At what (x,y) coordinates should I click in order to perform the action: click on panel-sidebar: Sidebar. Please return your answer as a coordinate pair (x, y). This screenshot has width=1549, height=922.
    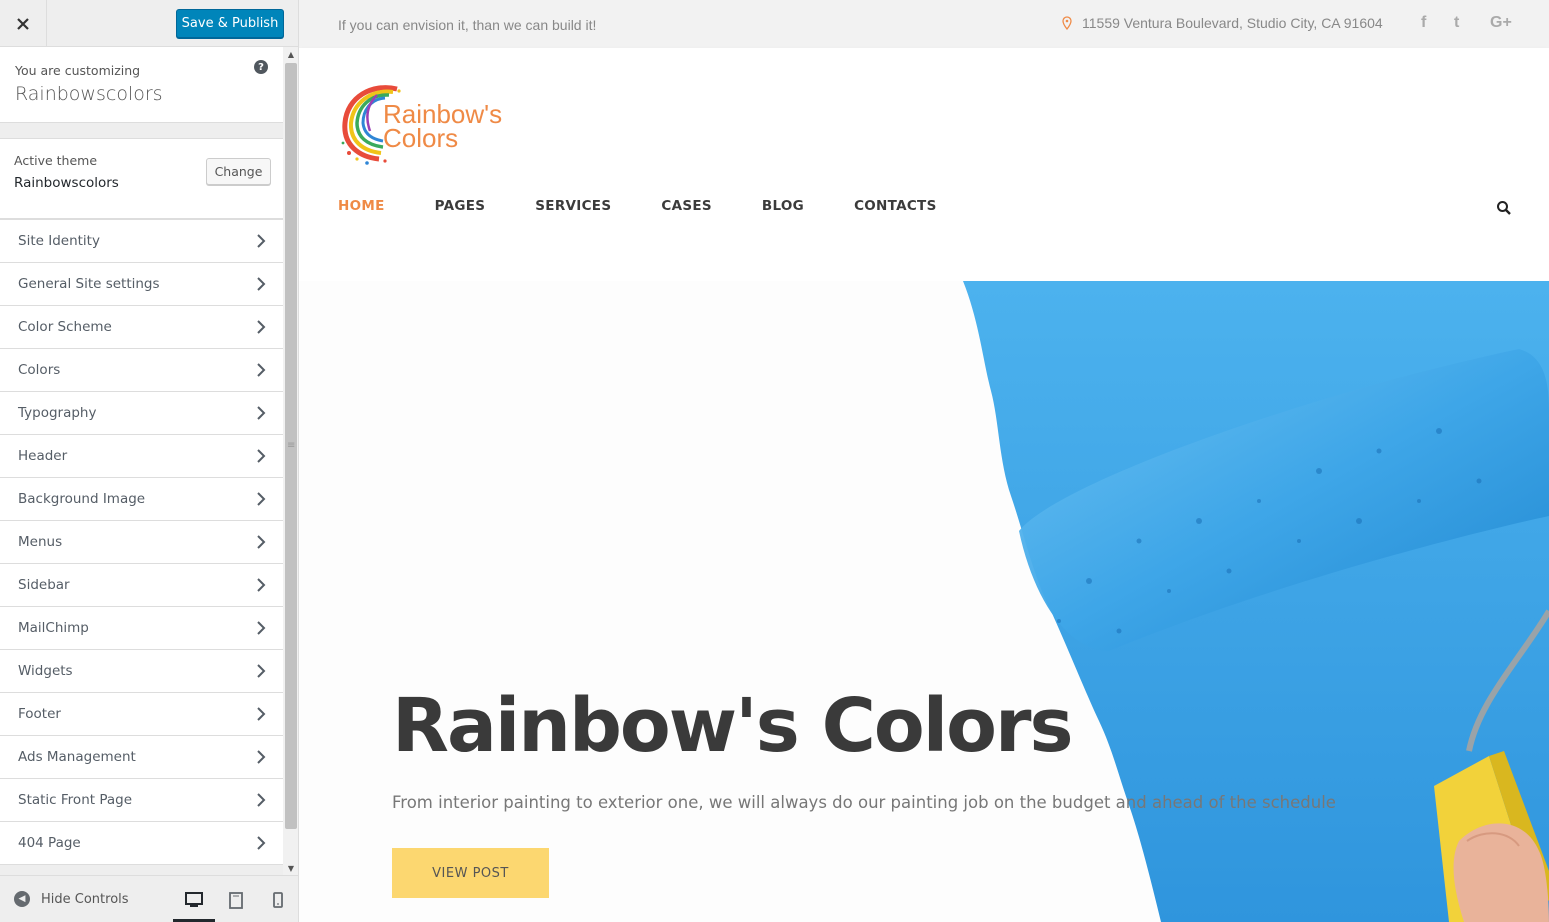
    Looking at the image, I should click on (141, 585).